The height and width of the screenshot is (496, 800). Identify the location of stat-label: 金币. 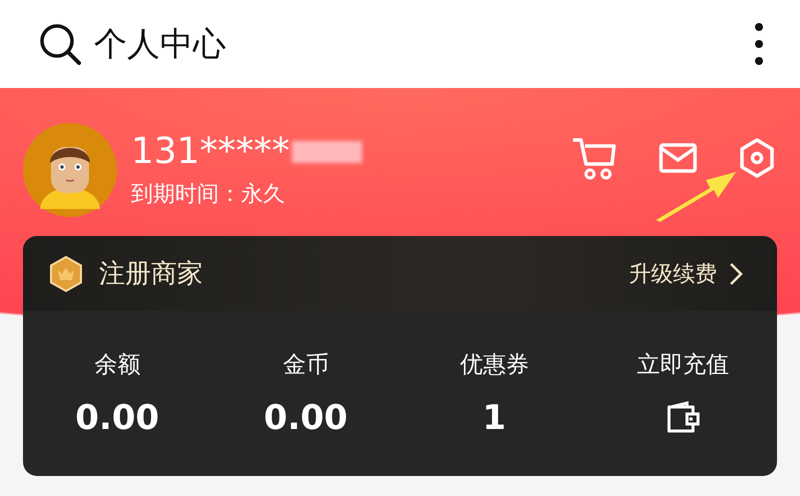
(305, 365).